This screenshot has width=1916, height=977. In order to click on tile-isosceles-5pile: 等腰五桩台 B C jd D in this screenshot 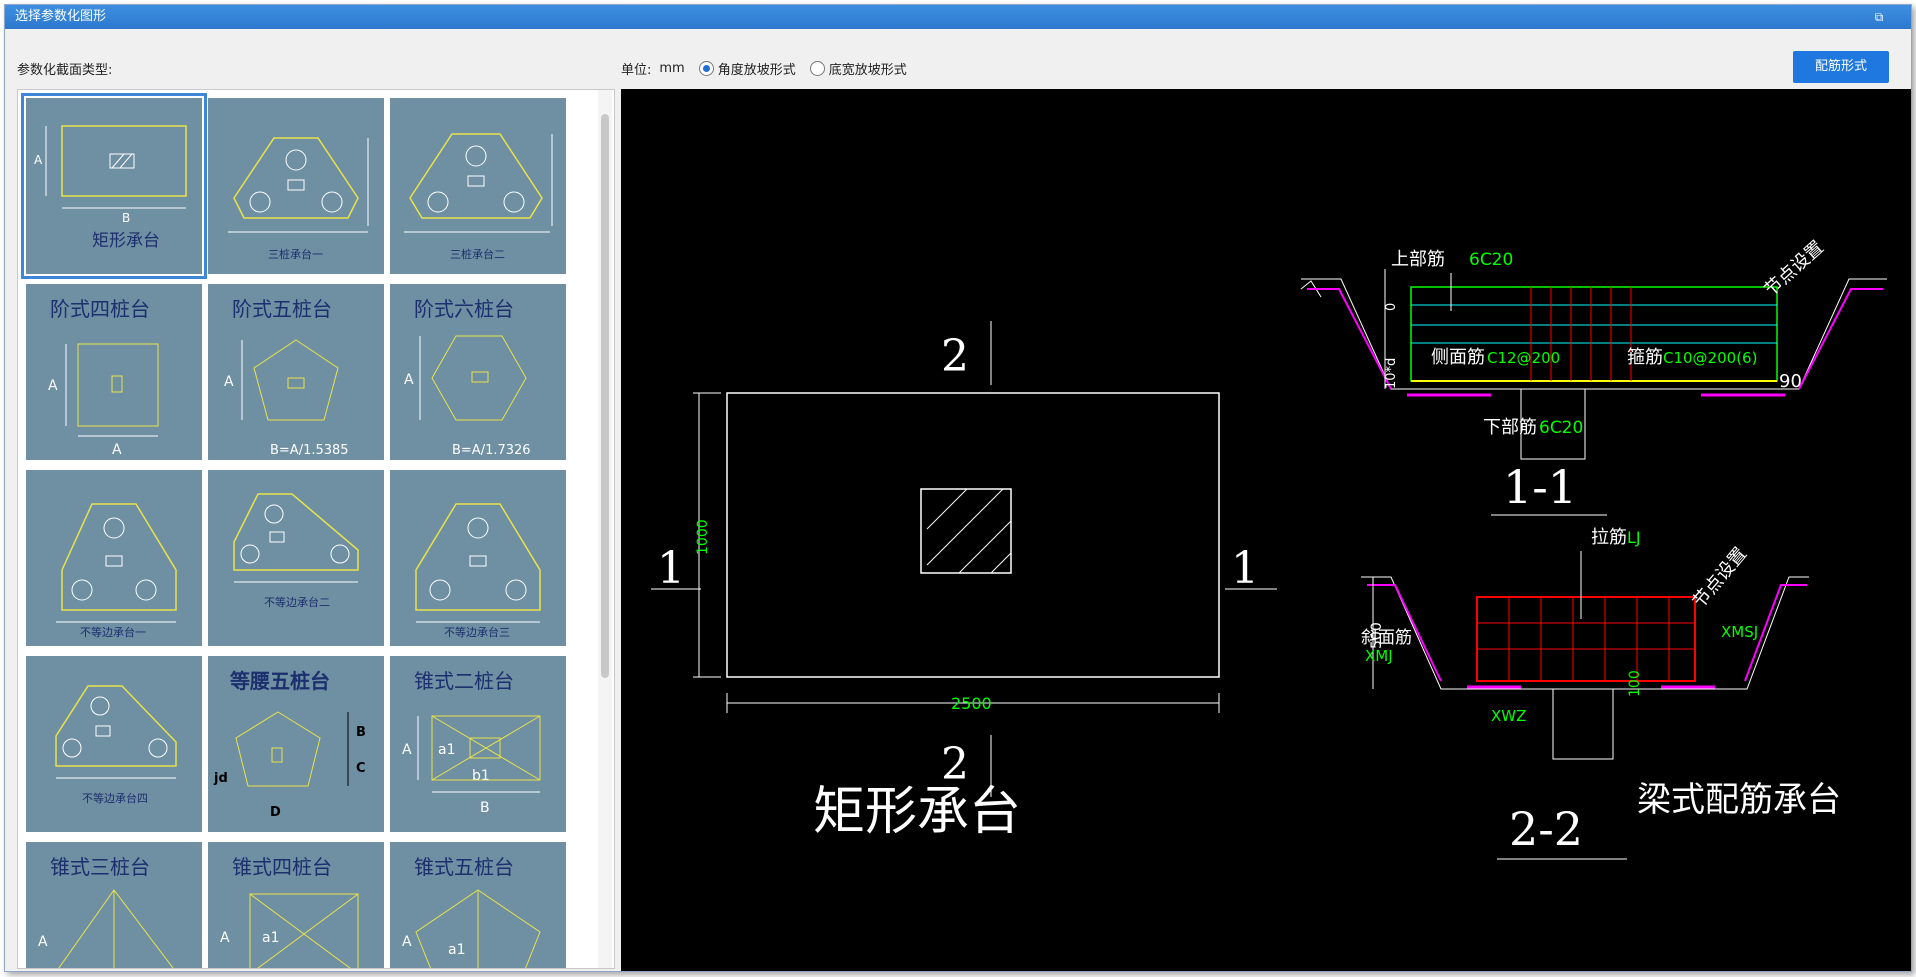, I will do `click(296, 744)`.